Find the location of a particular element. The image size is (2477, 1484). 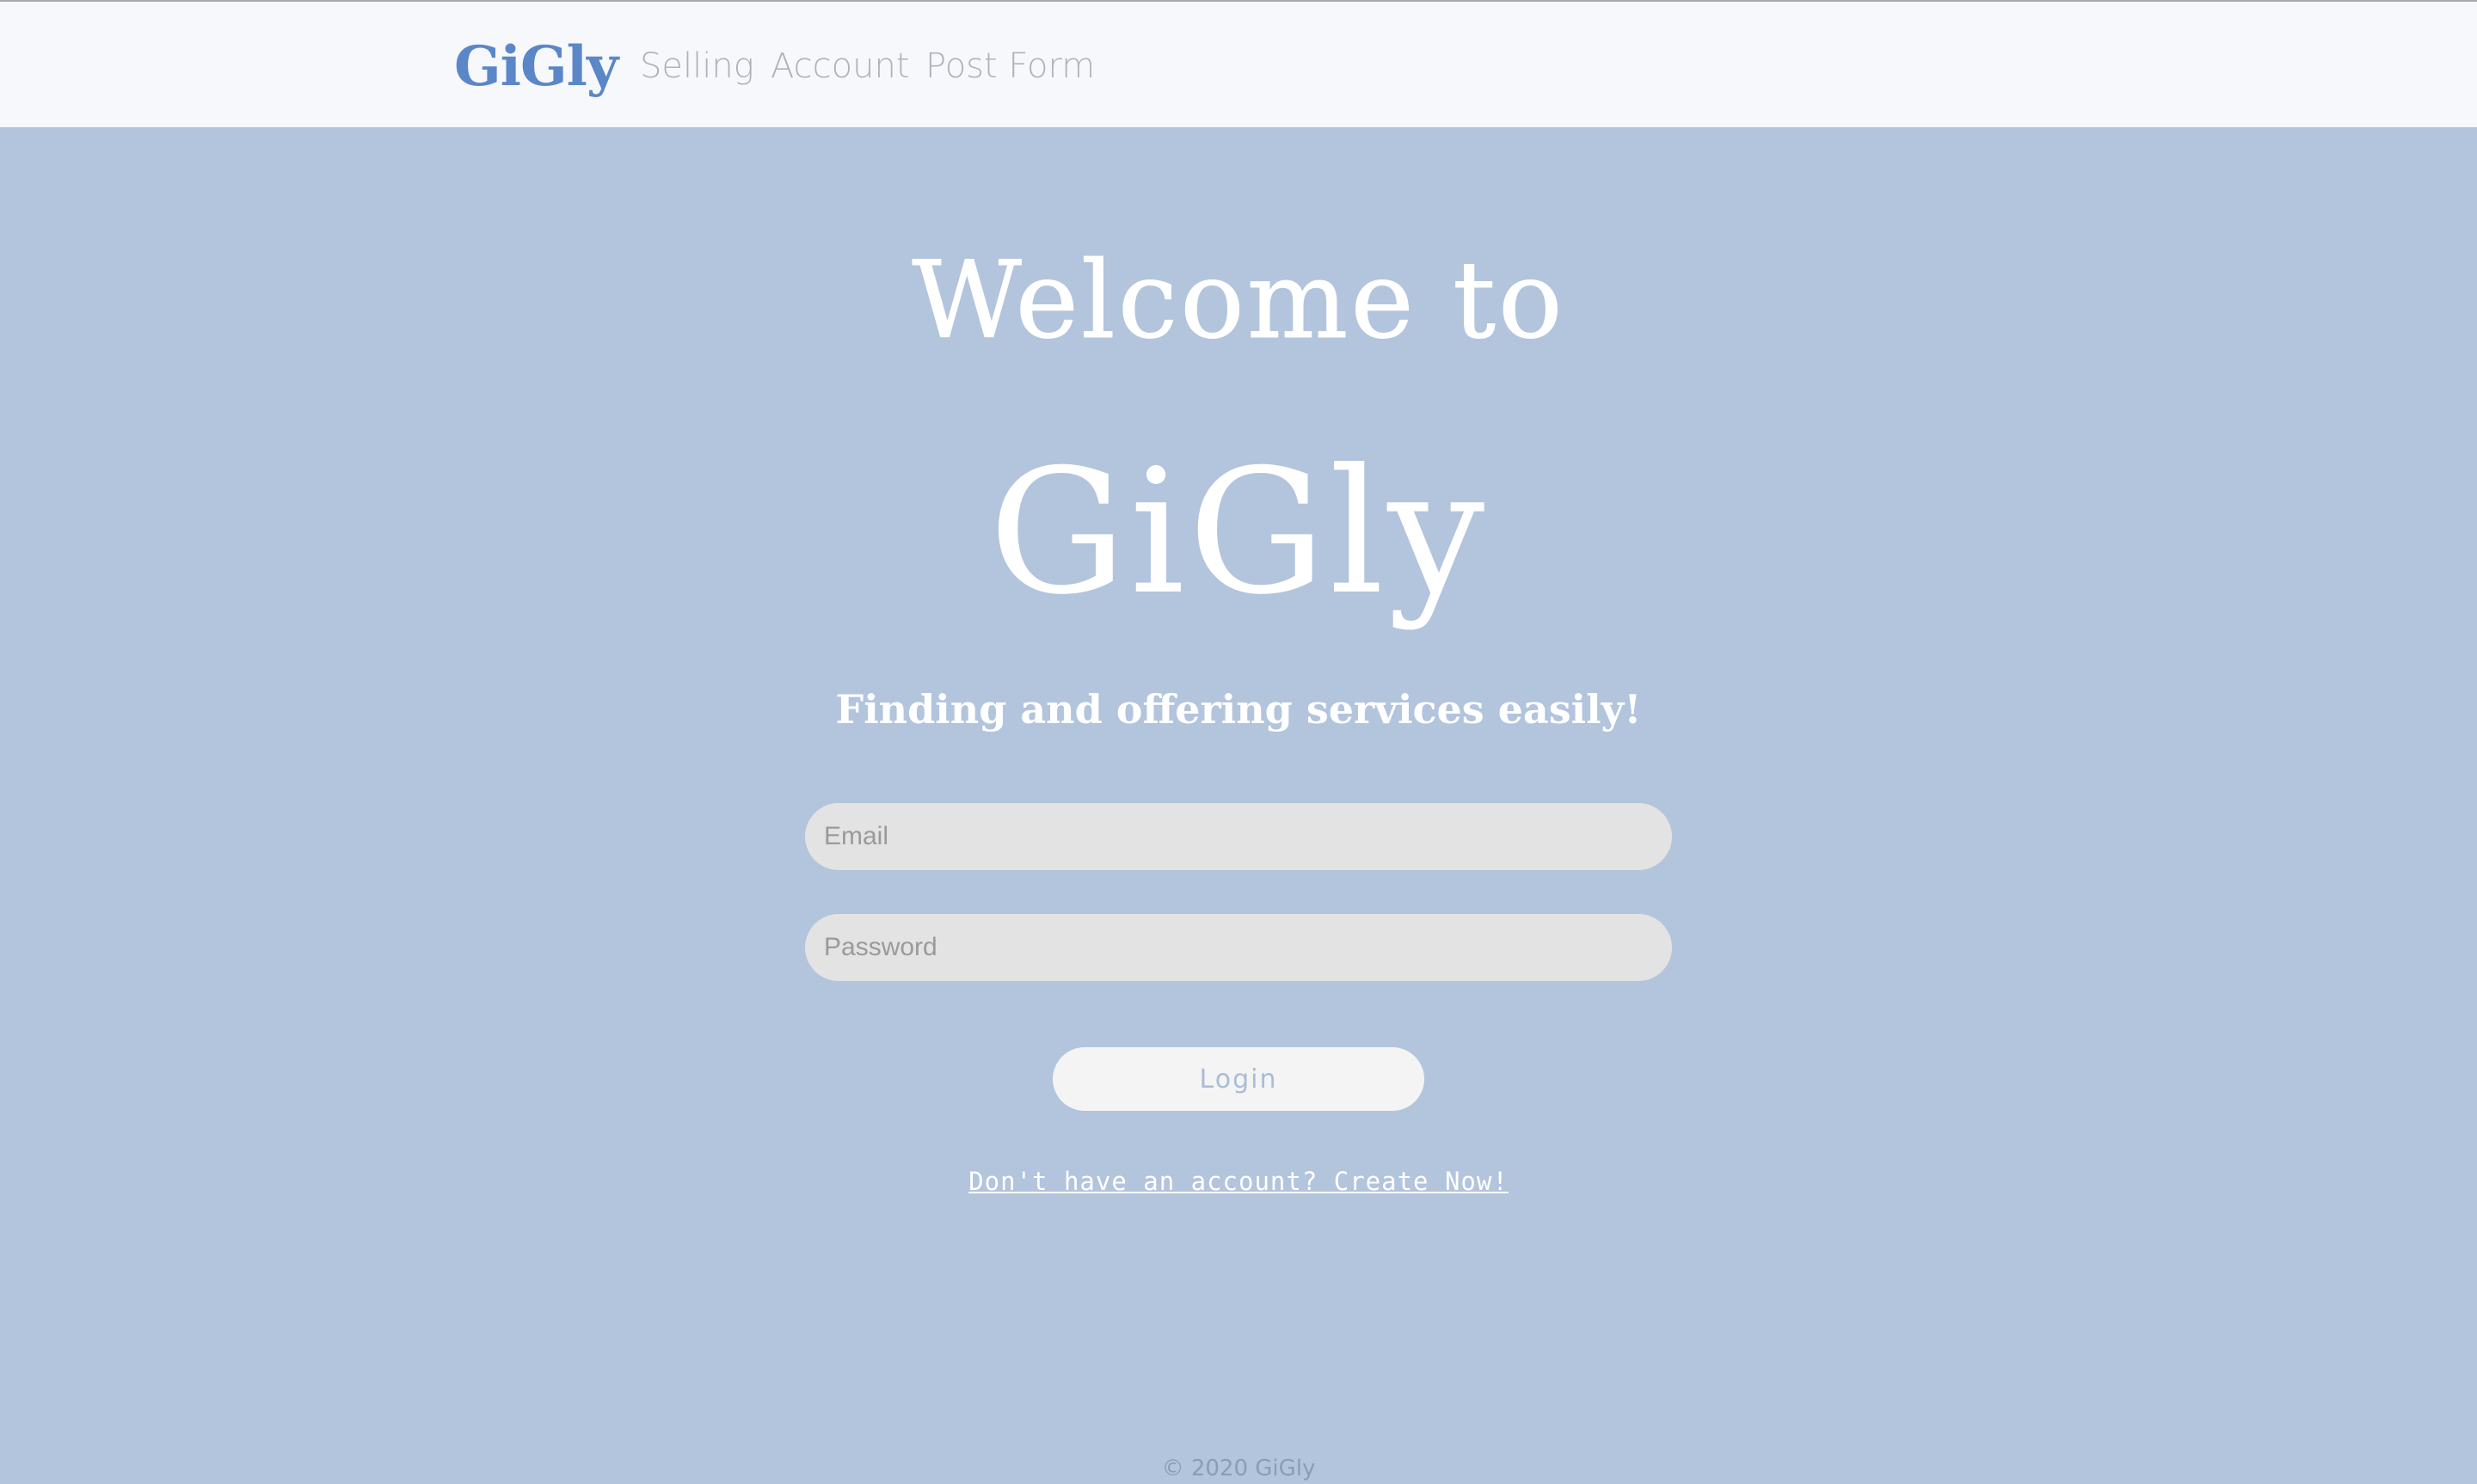

login-button: Login is located at coordinates (1239, 1079).